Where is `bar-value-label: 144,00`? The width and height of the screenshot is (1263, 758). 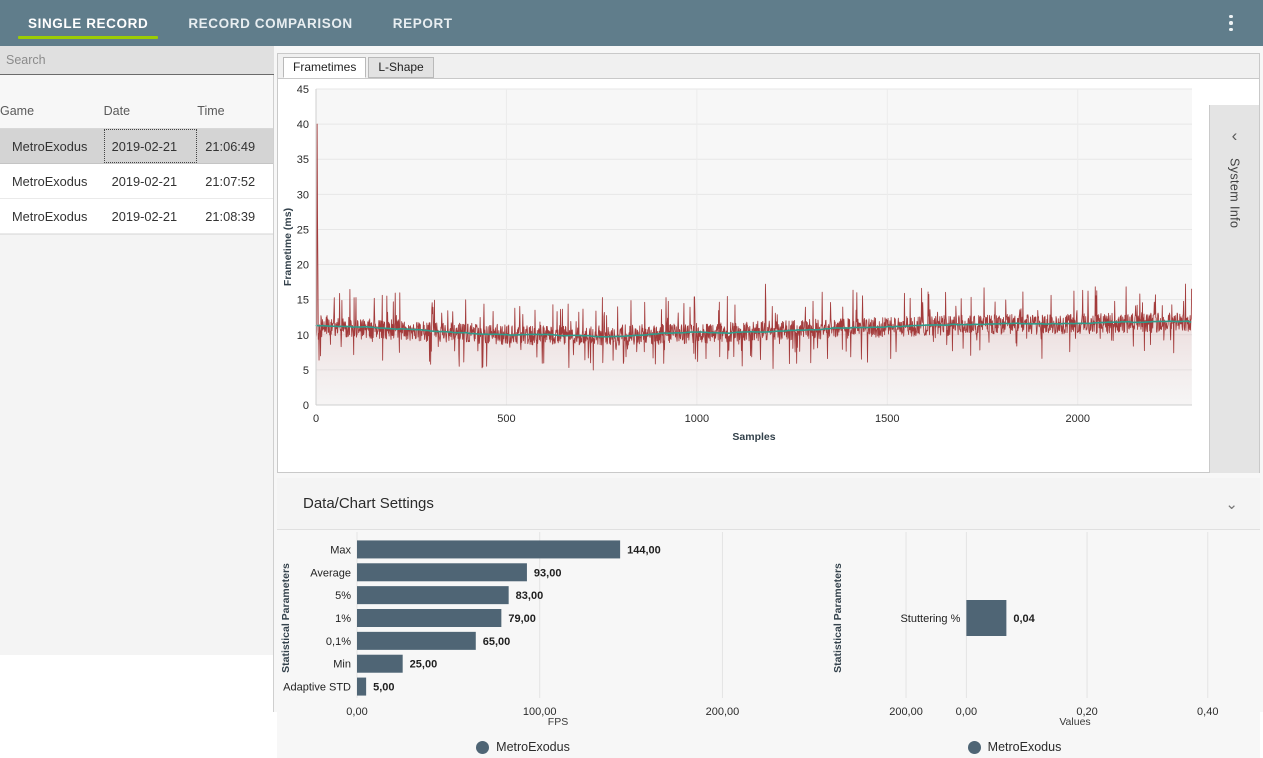 bar-value-label: 144,00 is located at coordinates (644, 550).